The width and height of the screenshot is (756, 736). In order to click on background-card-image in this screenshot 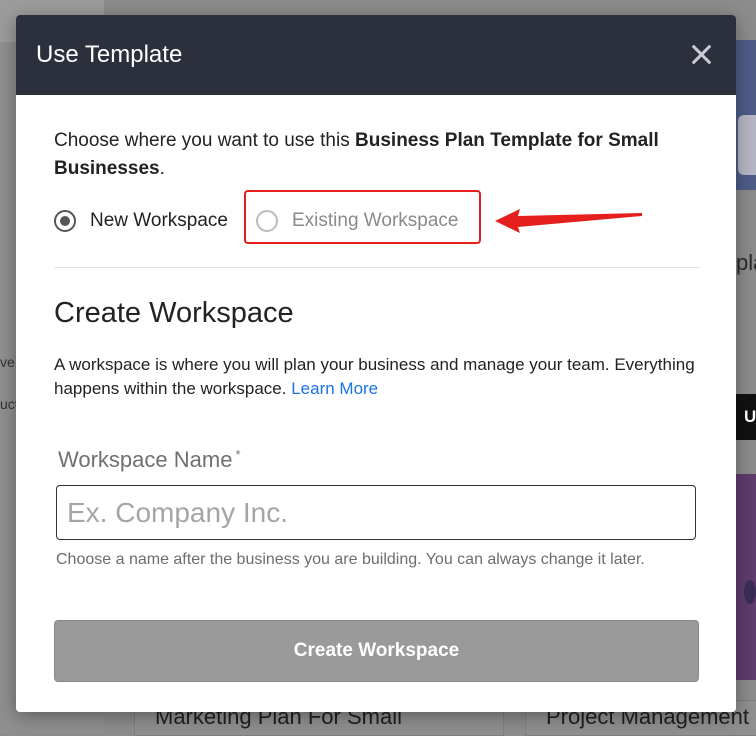, I will do `click(746, 577)`.